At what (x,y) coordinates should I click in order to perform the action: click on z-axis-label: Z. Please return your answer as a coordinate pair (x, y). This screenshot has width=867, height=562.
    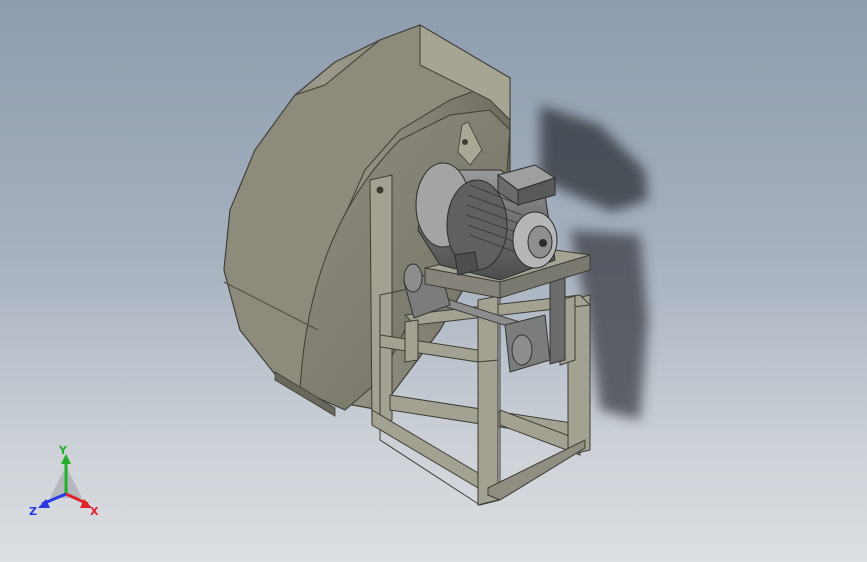
    Looking at the image, I should click on (33, 511).